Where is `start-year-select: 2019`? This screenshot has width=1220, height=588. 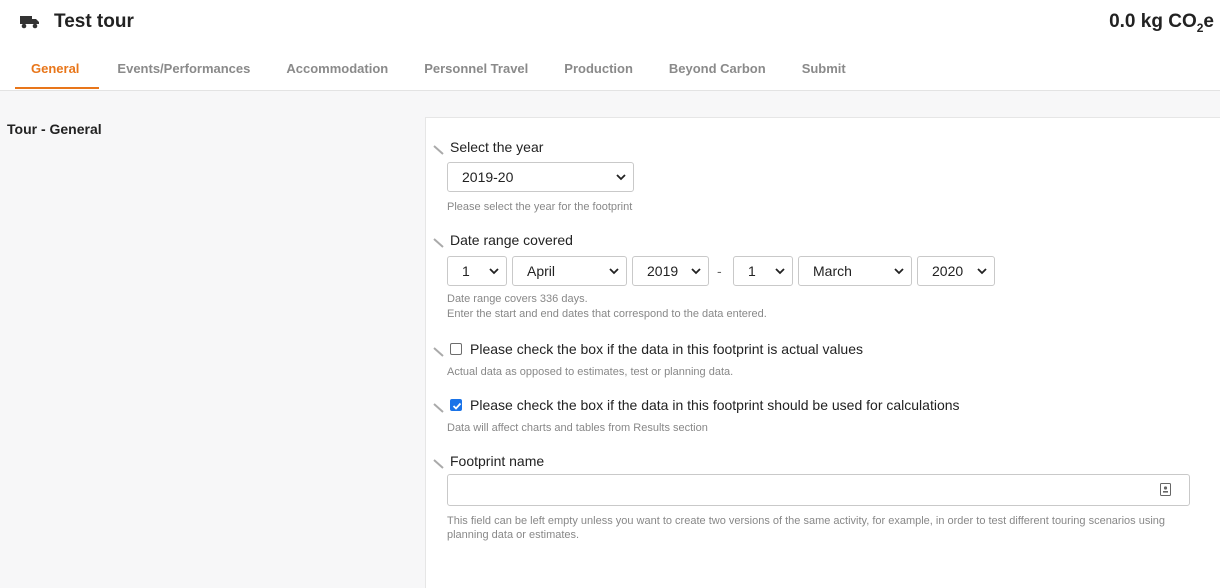 start-year-select: 2019 is located at coordinates (670, 271).